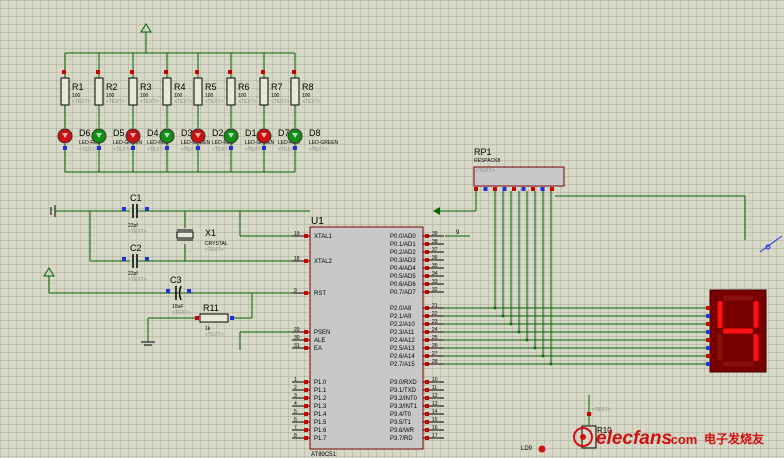 This screenshot has width=784, height=458. What do you see at coordinates (403, 293) in the screenshot?
I see `u1-pin-name: P0.7/AD7` at bounding box center [403, 293].